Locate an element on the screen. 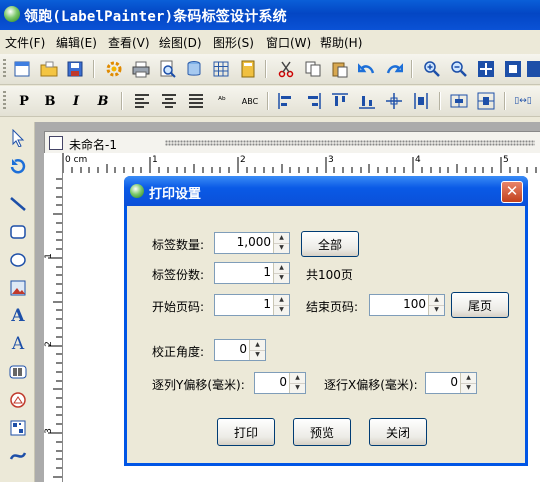  rotate-icon is located at coordinates (18, 166).